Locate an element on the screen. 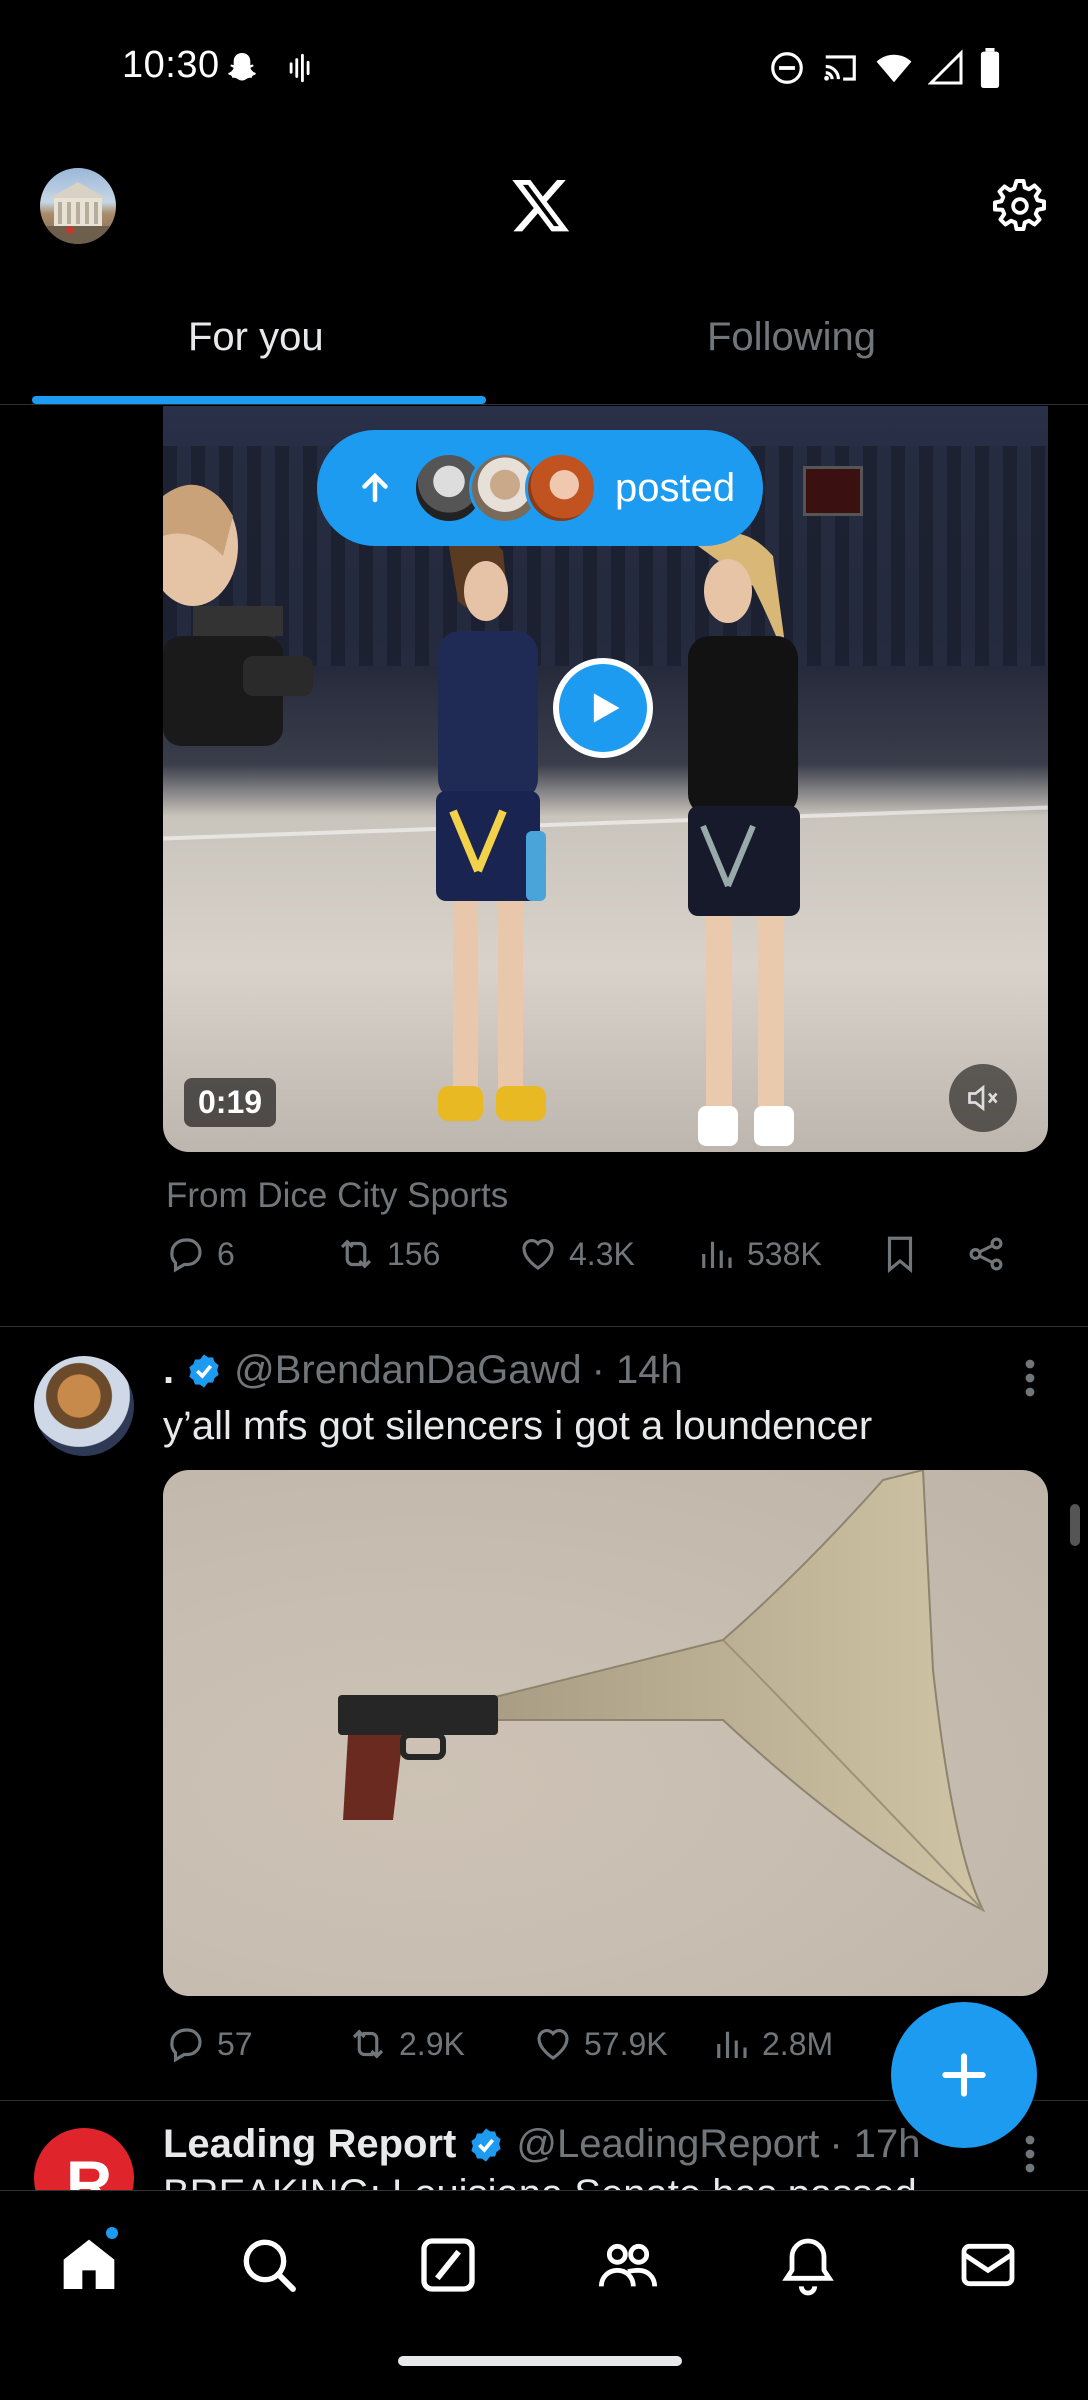  author-name: . is located at coordinates (168, 1370).